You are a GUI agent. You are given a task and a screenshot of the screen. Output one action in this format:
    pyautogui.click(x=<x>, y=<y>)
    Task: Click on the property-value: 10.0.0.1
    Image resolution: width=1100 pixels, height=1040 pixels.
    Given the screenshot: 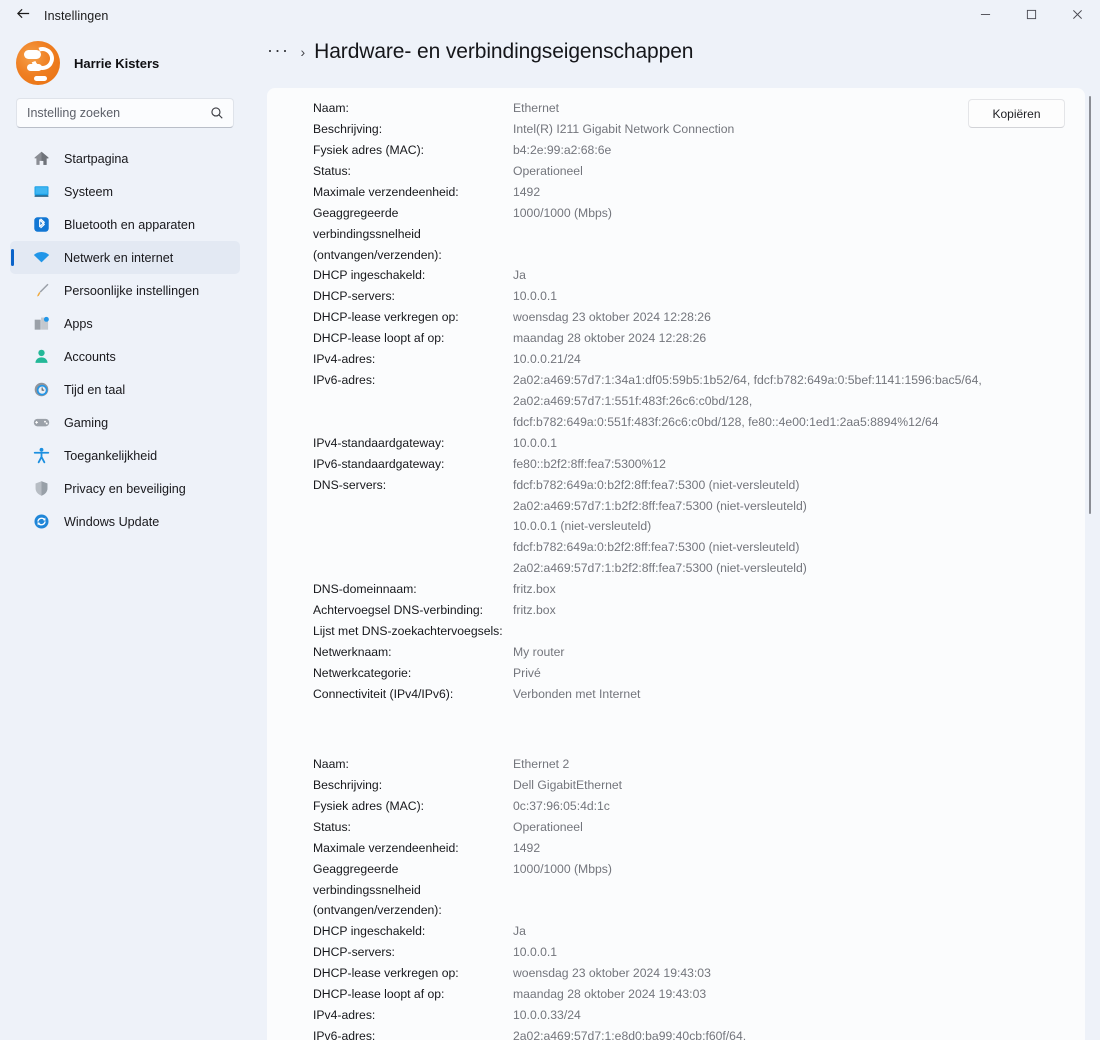 What is the action you would take?
    pyautogui.click(x=535, y=442)
    